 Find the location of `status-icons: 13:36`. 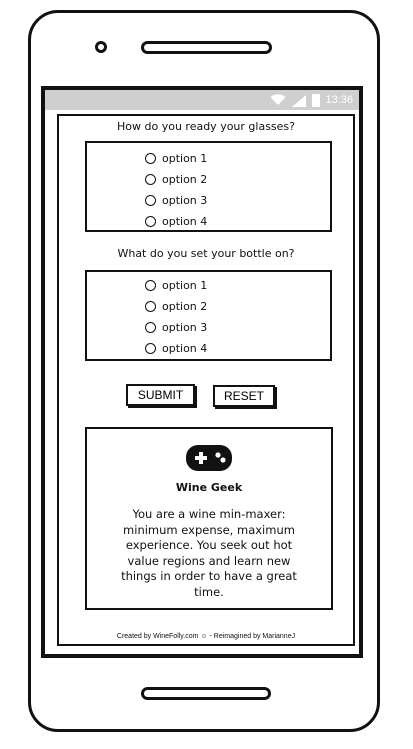

status-icons: 13:36 is located at coordinates (311, 100).